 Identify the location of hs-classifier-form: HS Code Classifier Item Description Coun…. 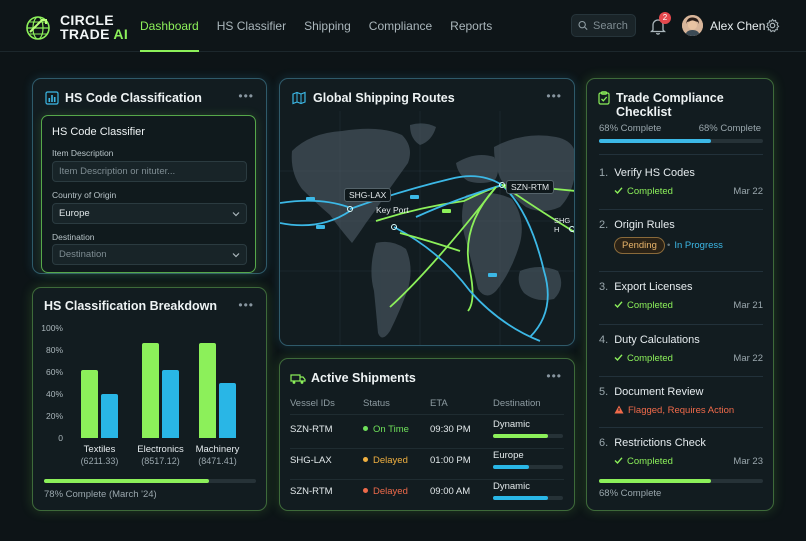
(148, 194).